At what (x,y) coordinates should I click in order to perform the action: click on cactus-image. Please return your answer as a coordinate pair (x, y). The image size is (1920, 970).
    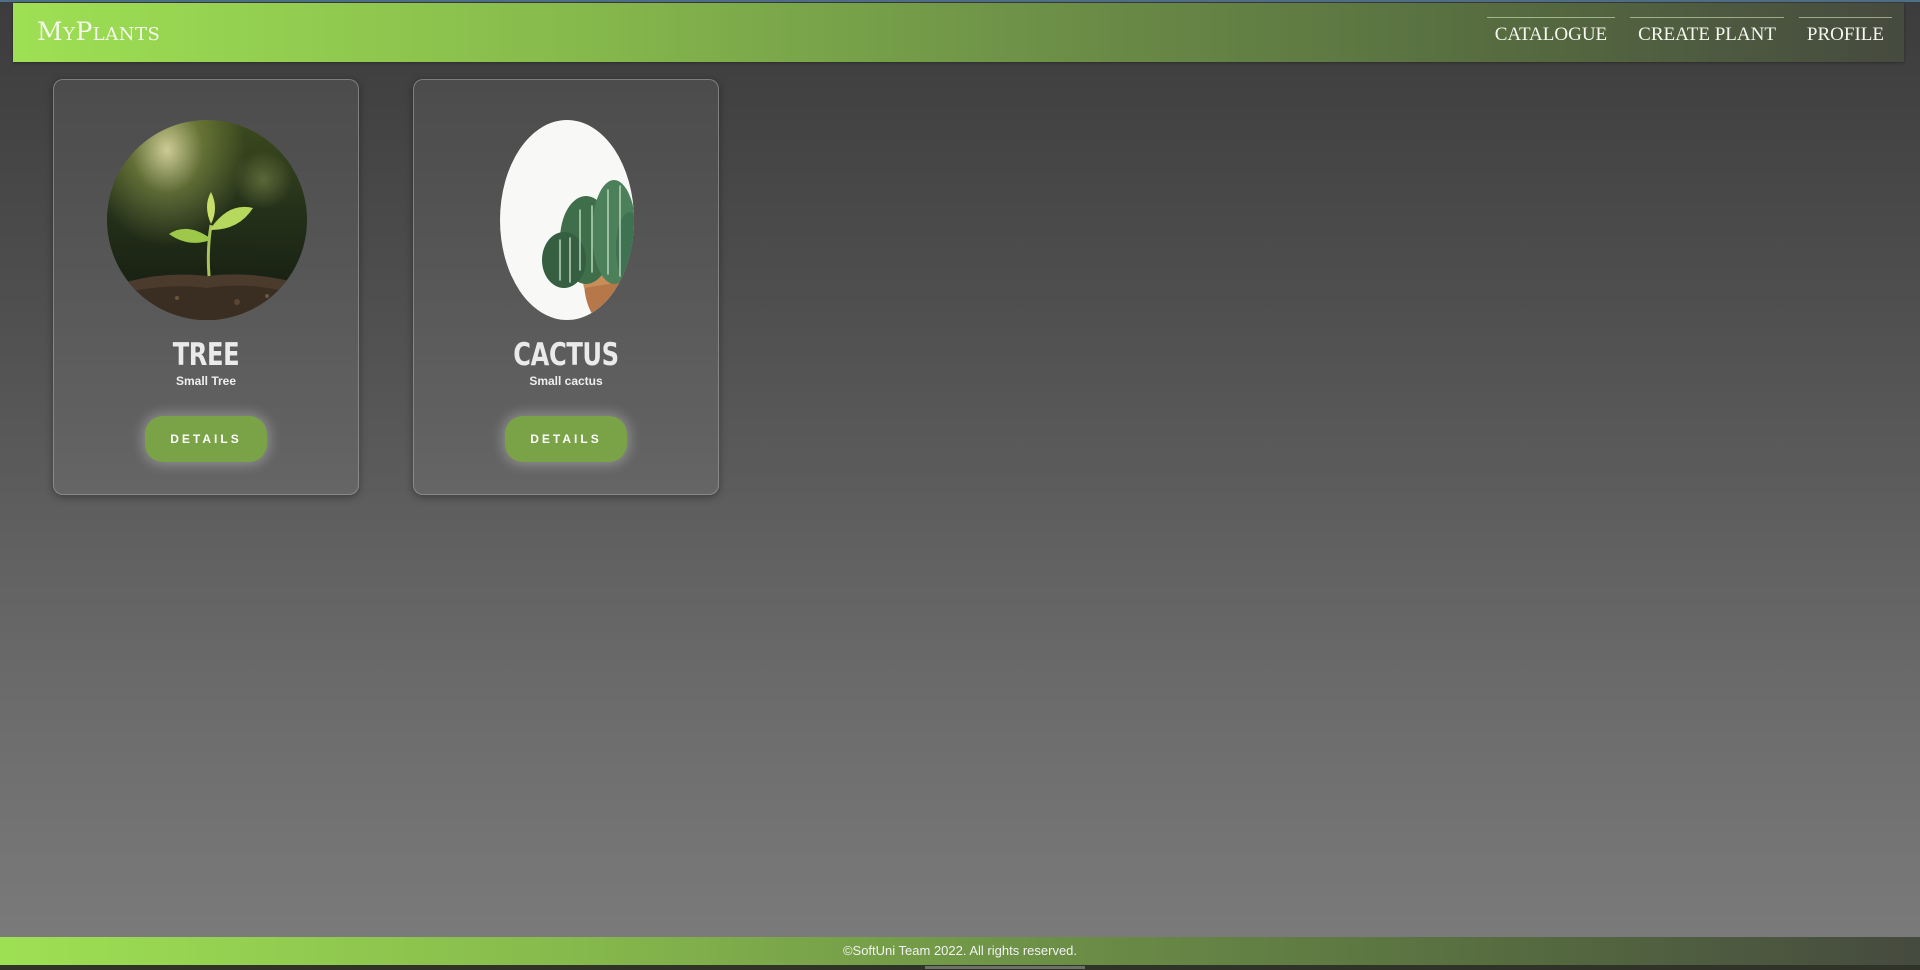
    Looking at the image, I should click on (588, 250).